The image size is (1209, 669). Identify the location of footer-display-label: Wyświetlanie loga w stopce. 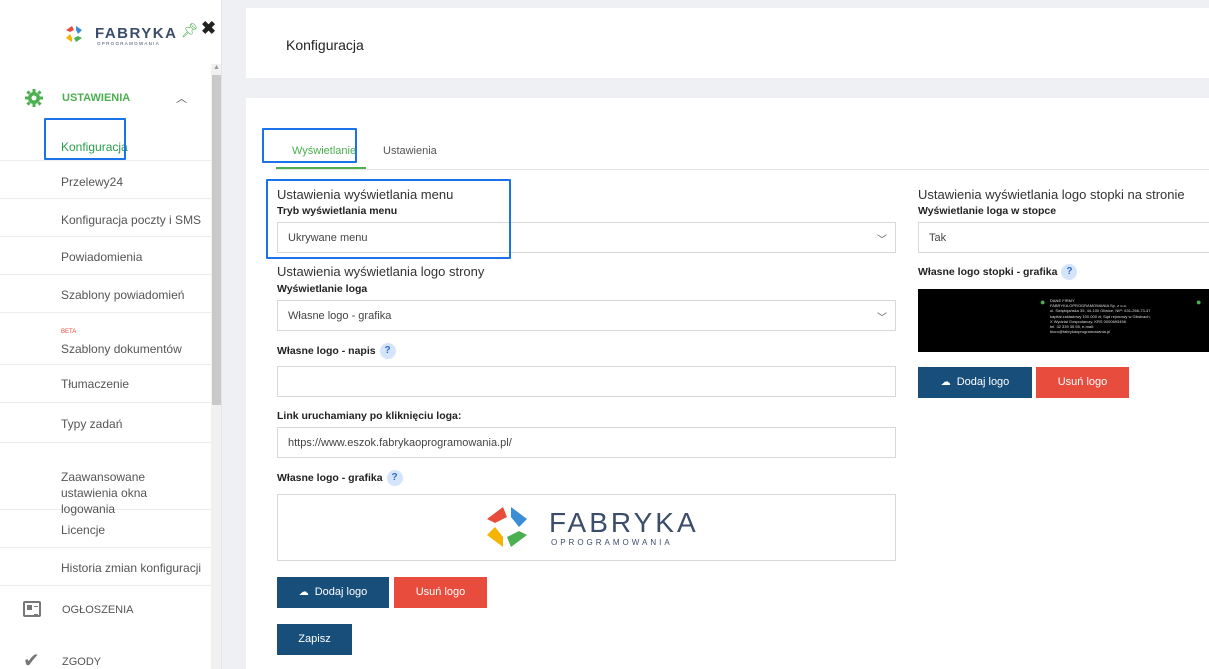
(987, 211).